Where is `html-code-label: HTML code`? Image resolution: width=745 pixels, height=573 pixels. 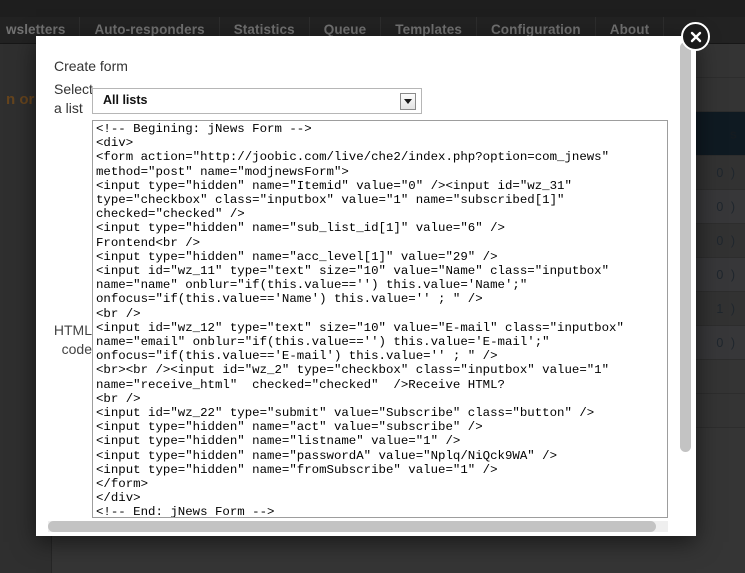
html-code-label: HTML code is located at coordinates (72, 339).